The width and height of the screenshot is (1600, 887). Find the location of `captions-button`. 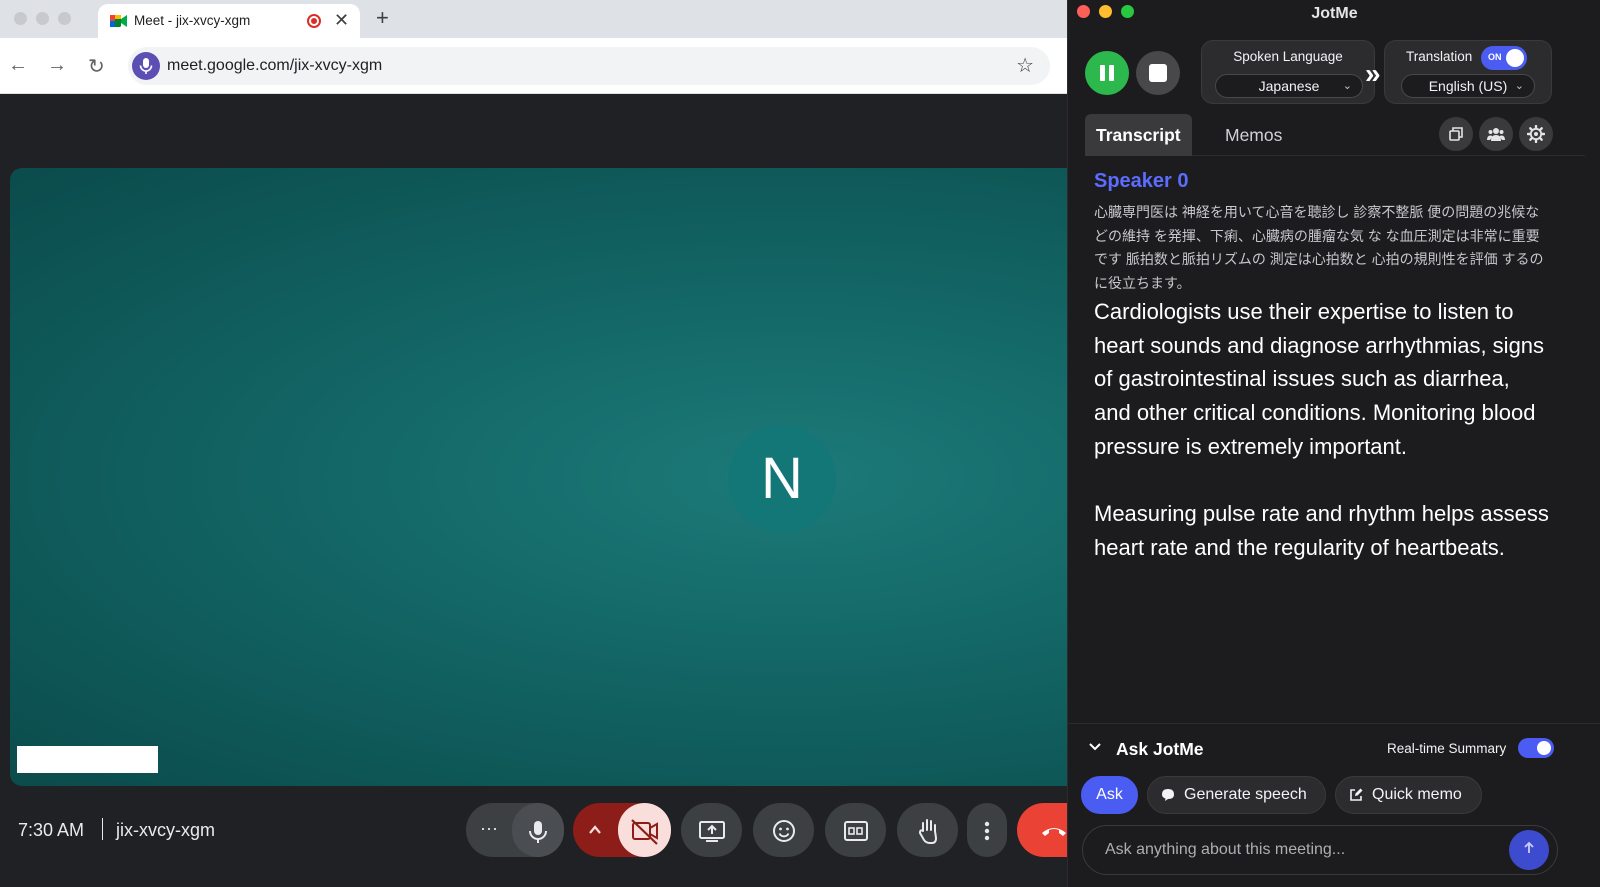

captions-button is located at coordinates (855, 830).